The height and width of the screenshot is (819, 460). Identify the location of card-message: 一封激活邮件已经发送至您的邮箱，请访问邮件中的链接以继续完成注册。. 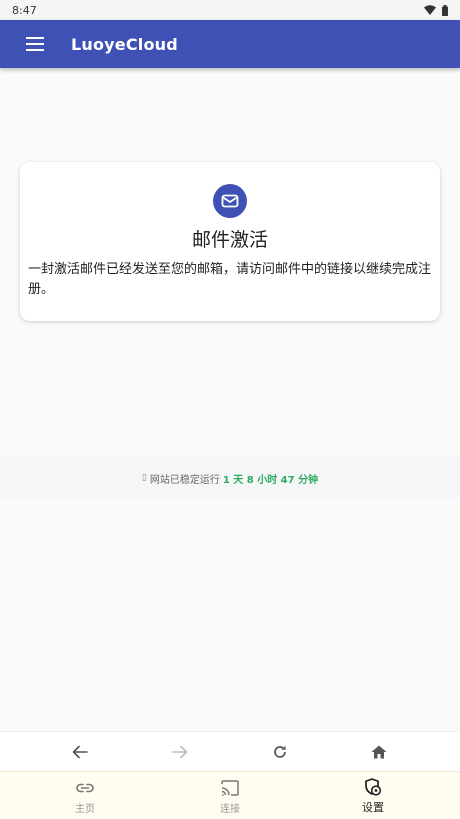
(230, 279).